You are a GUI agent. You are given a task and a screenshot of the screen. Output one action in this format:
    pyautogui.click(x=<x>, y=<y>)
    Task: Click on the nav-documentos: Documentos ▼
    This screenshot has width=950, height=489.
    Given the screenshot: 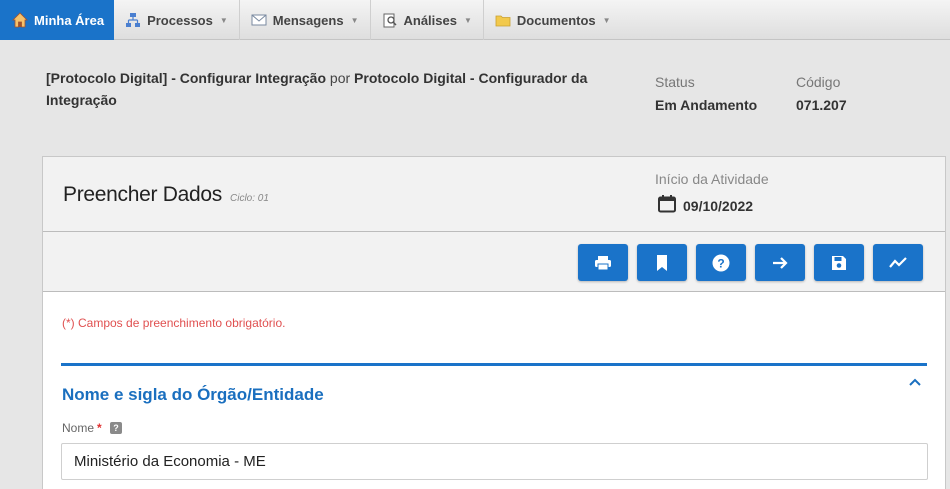 What is the action you would take?
    pyautogui.click(x=553, y=20)
    